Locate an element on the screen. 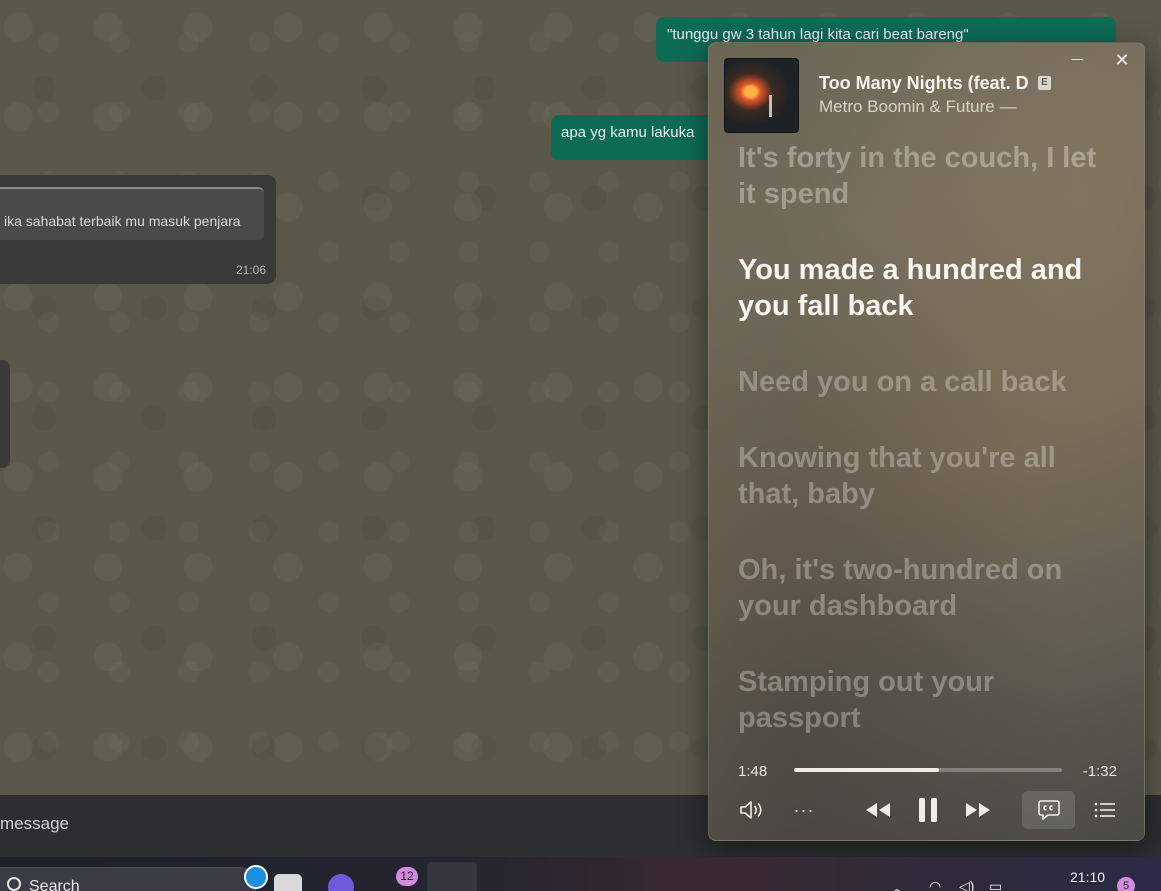  app-badge: 12 is located at coordinates (407, 876).